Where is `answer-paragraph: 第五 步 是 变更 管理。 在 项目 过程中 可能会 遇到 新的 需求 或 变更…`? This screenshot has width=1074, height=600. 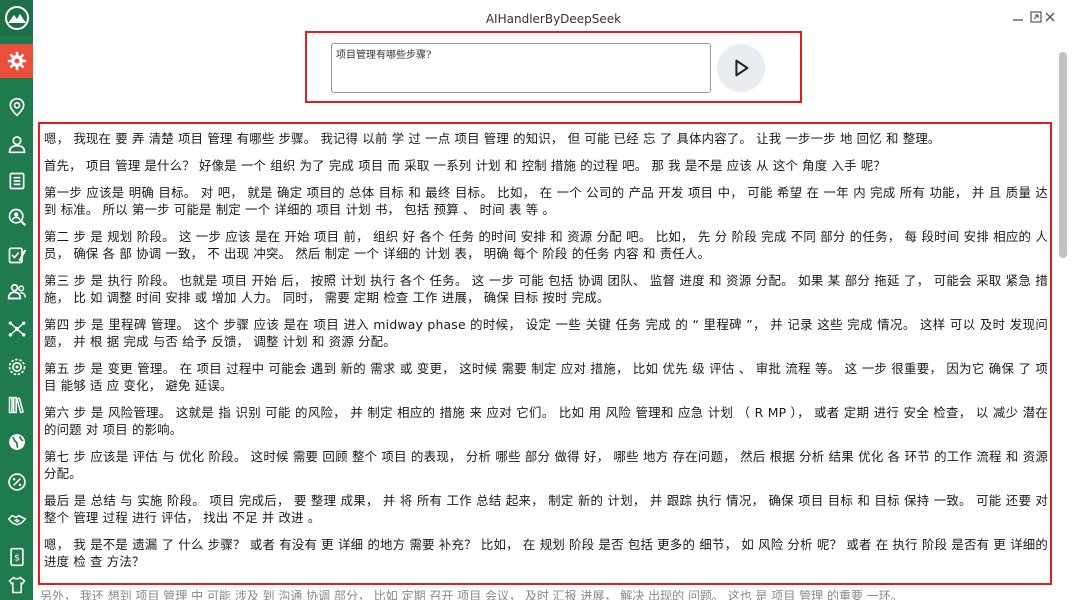 answer-paragraph: 第五 步 是 变更 管理。 在 项目 过程中 可能会 遇到 新的 需求 或 变更… is located at coordinates (546, 377).